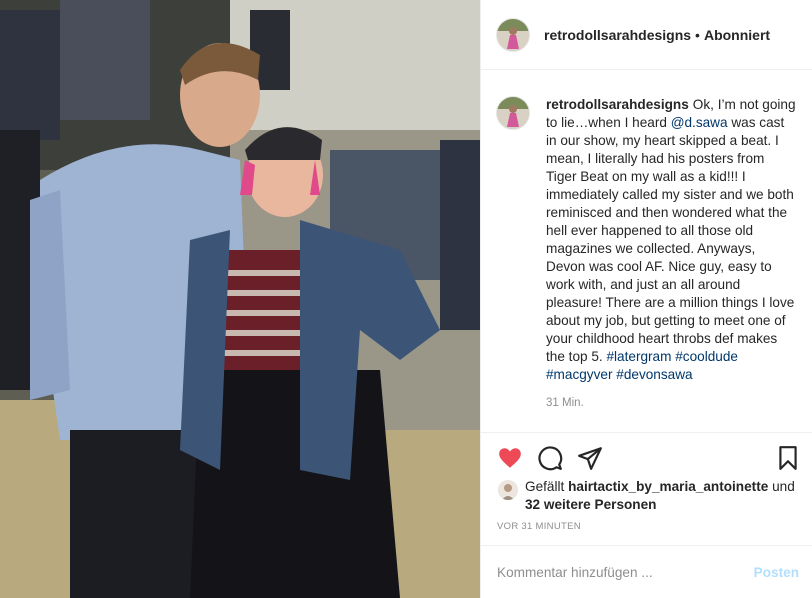 The image size is (812, 598). What do you see at coordinates (617, 104) in the screenshot?
I see `caption-username: retrodollsarahdesigns` at bounding box center [617, 104].